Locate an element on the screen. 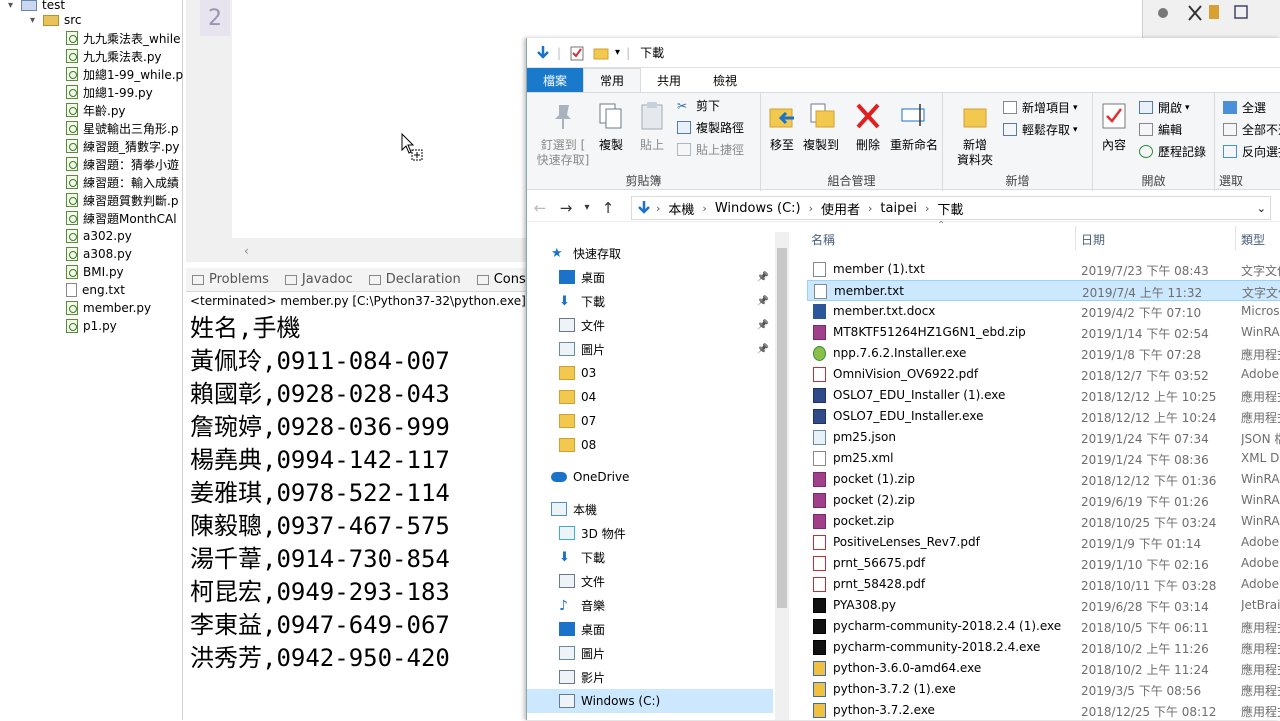  tree-file: BMI.py is located at coordinates (95, 272).